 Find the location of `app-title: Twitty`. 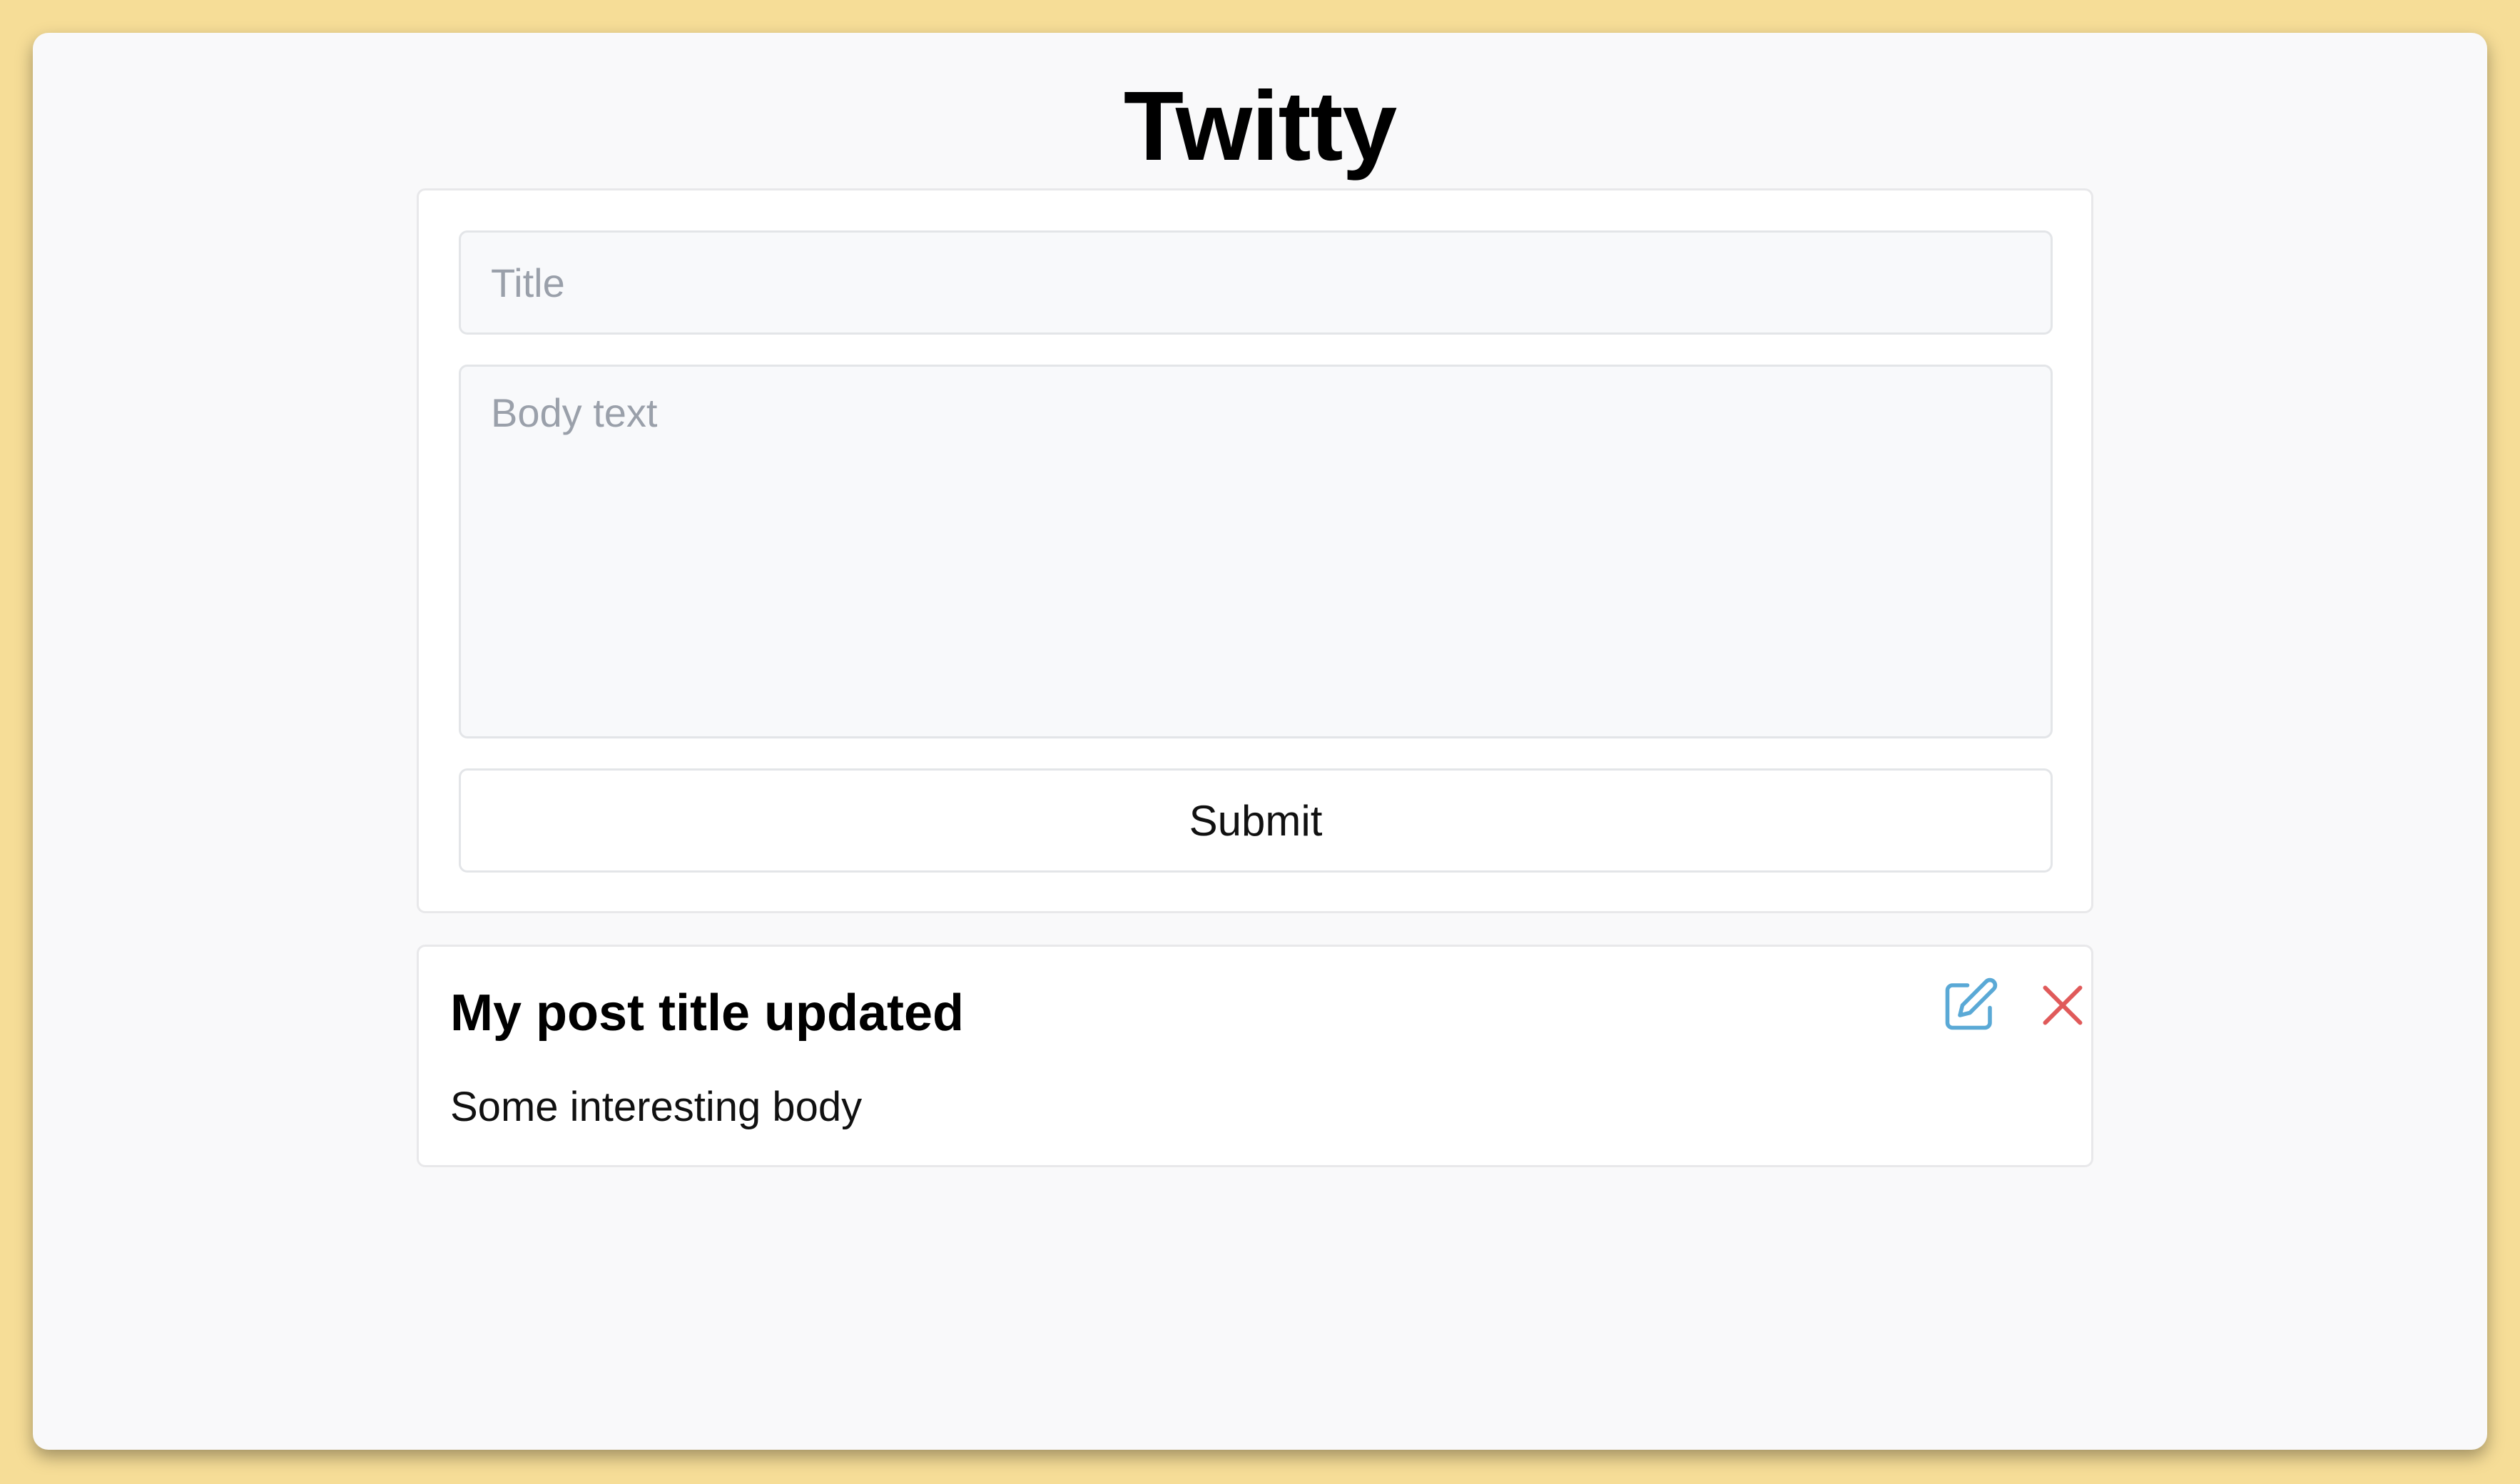

app-title: Twitty is located at coordinates (1260, 126).